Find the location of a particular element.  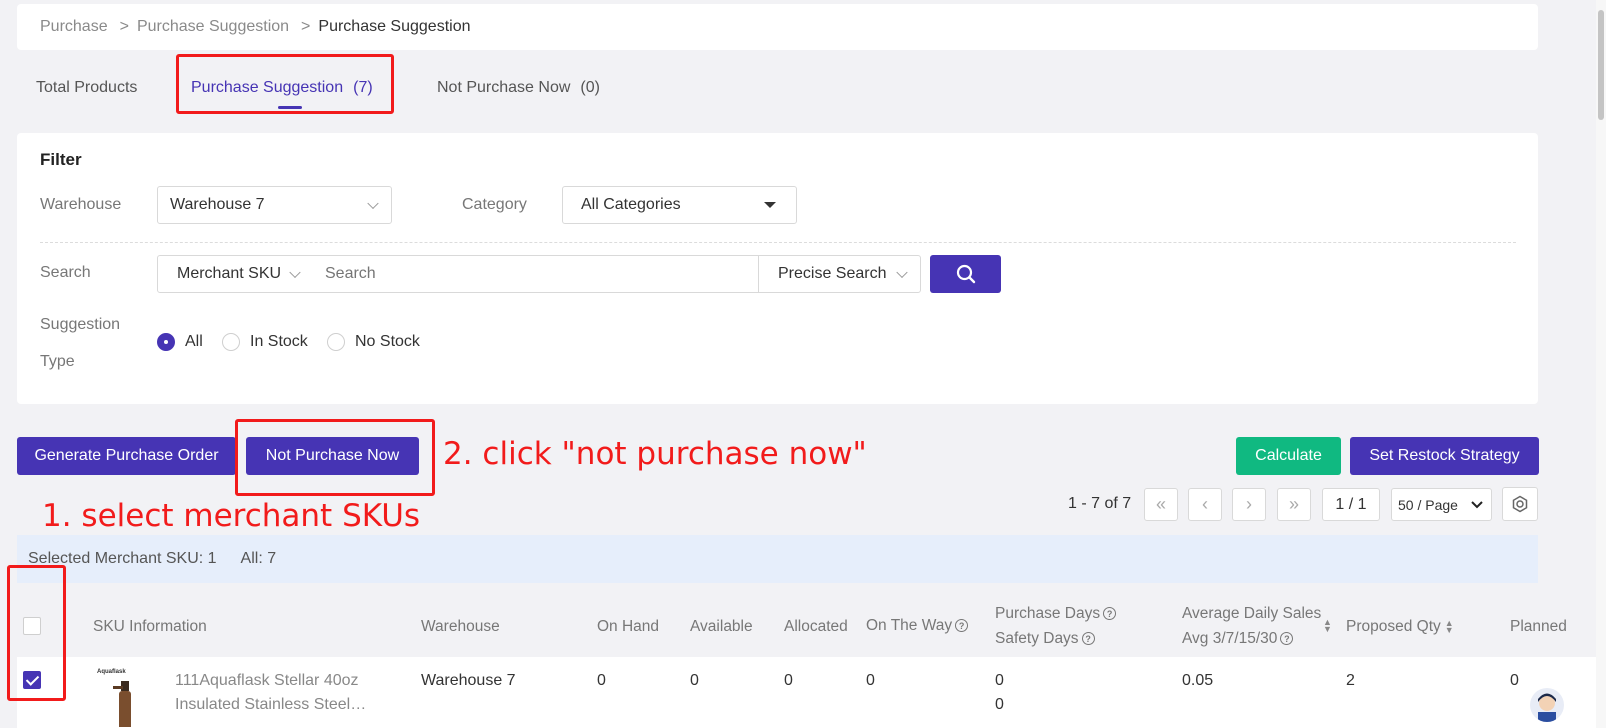

radio-all: All is located at coordinates (180, 342).